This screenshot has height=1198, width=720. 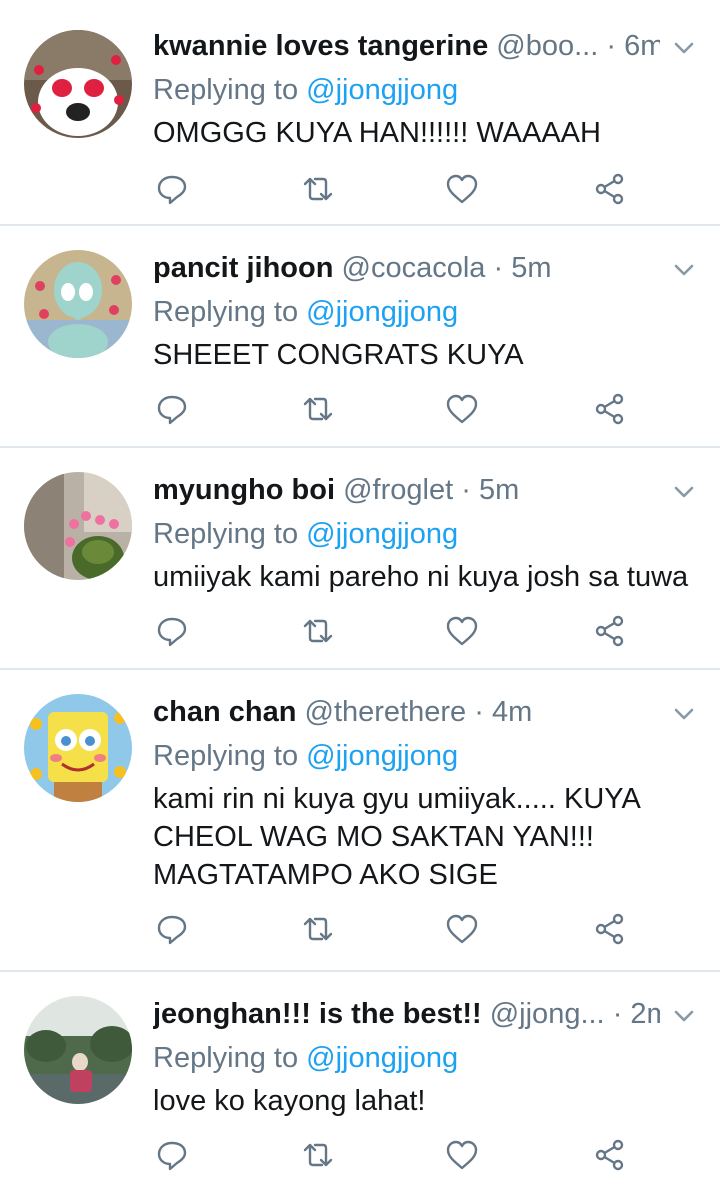 What do you see at coordinates (373, 837) in the screenshot?
I see `tweet-text-line: CHEOL WAG MO SAKTAN YAN!!!` at bounding box center [373, 837].